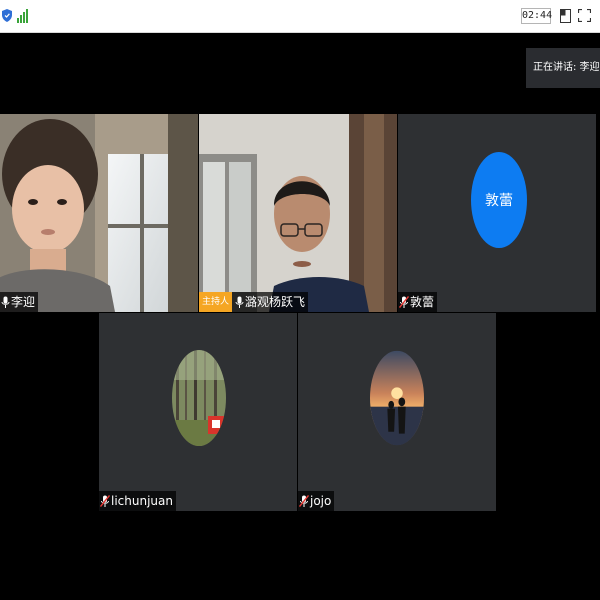 Image resolution: width=600 pixels, height=600 pixels. What do you see at coordinates (563, 68) in the screenshot?
I see `active-speaker-banner: 正在讲话: 李迎; 潞观` at bounding box center [563, 68].